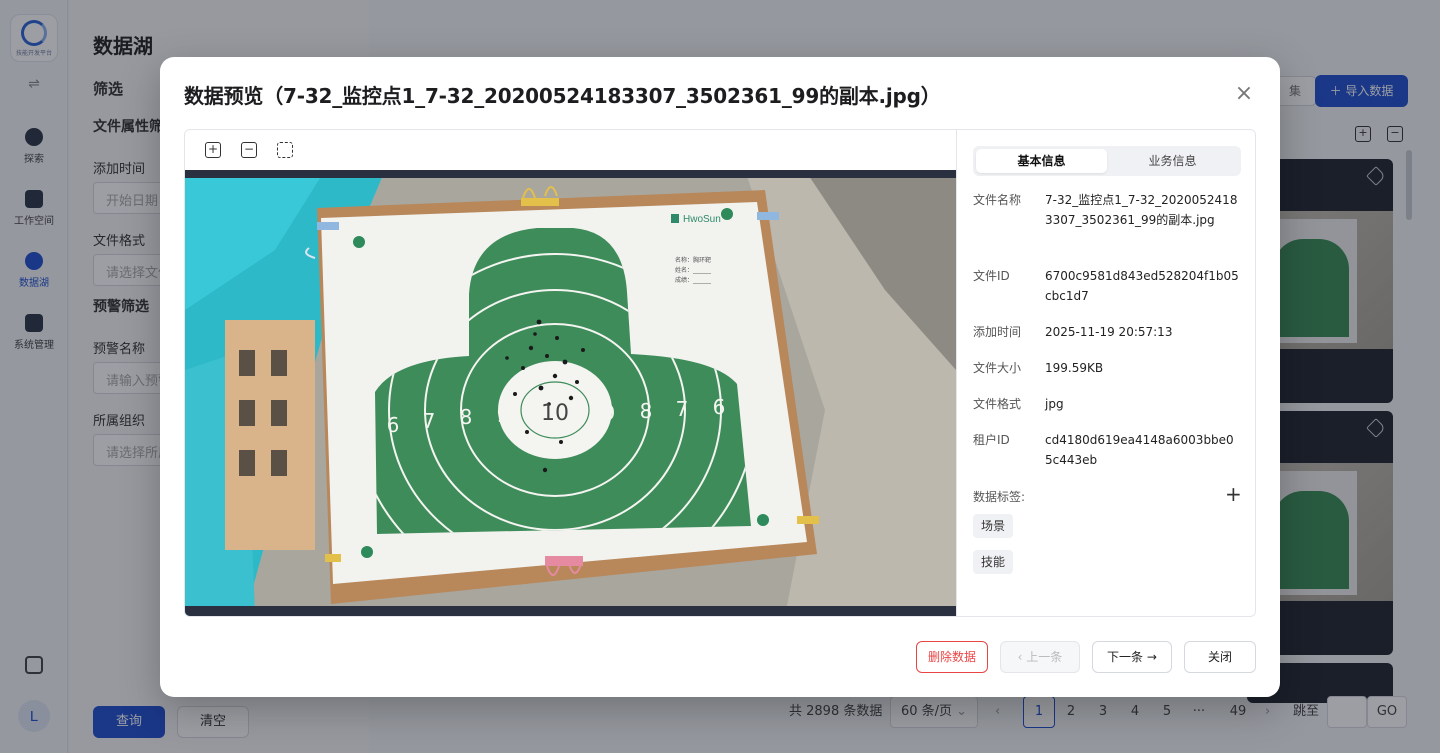 Image resolution: width=1440 pixels, height=753 pixels. What do you see at coordinates (555, 413) in the screenshot?
I see `center-number: 10` at bounding box center [555, 413].